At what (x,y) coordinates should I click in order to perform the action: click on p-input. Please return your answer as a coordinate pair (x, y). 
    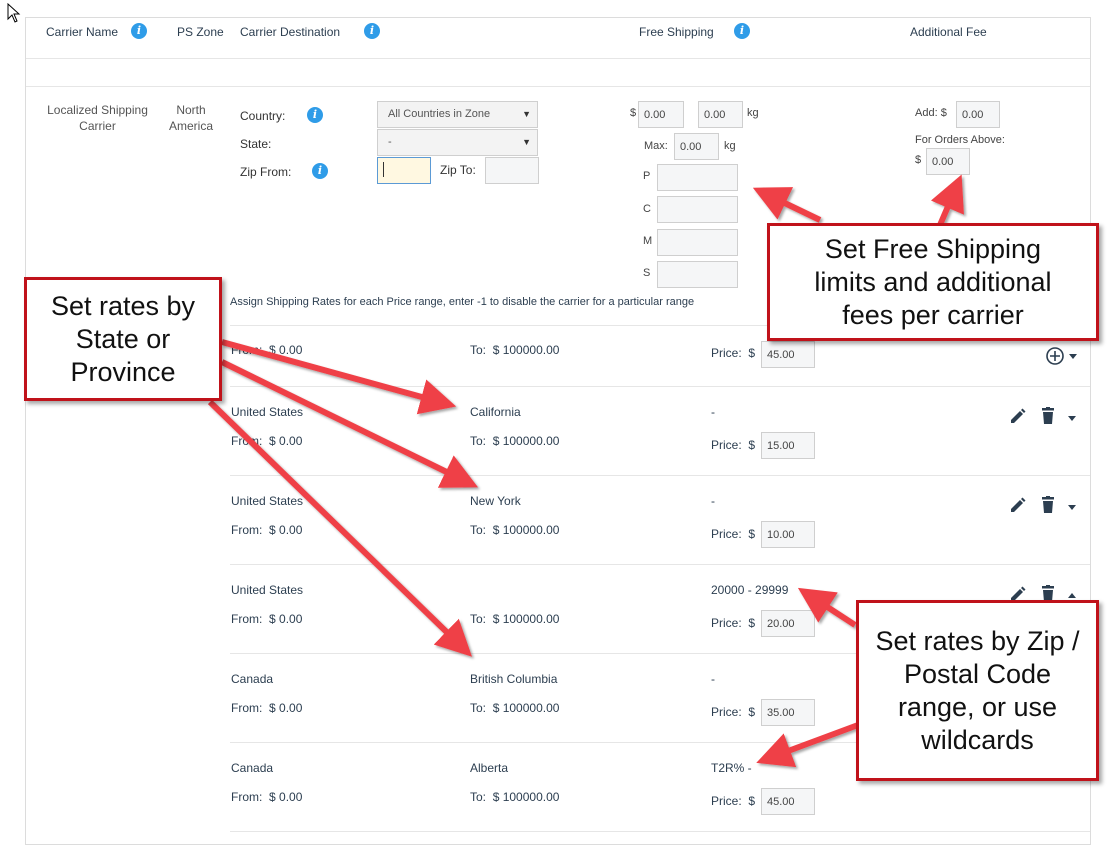
    Looking at the image, I should click on (697, 177).